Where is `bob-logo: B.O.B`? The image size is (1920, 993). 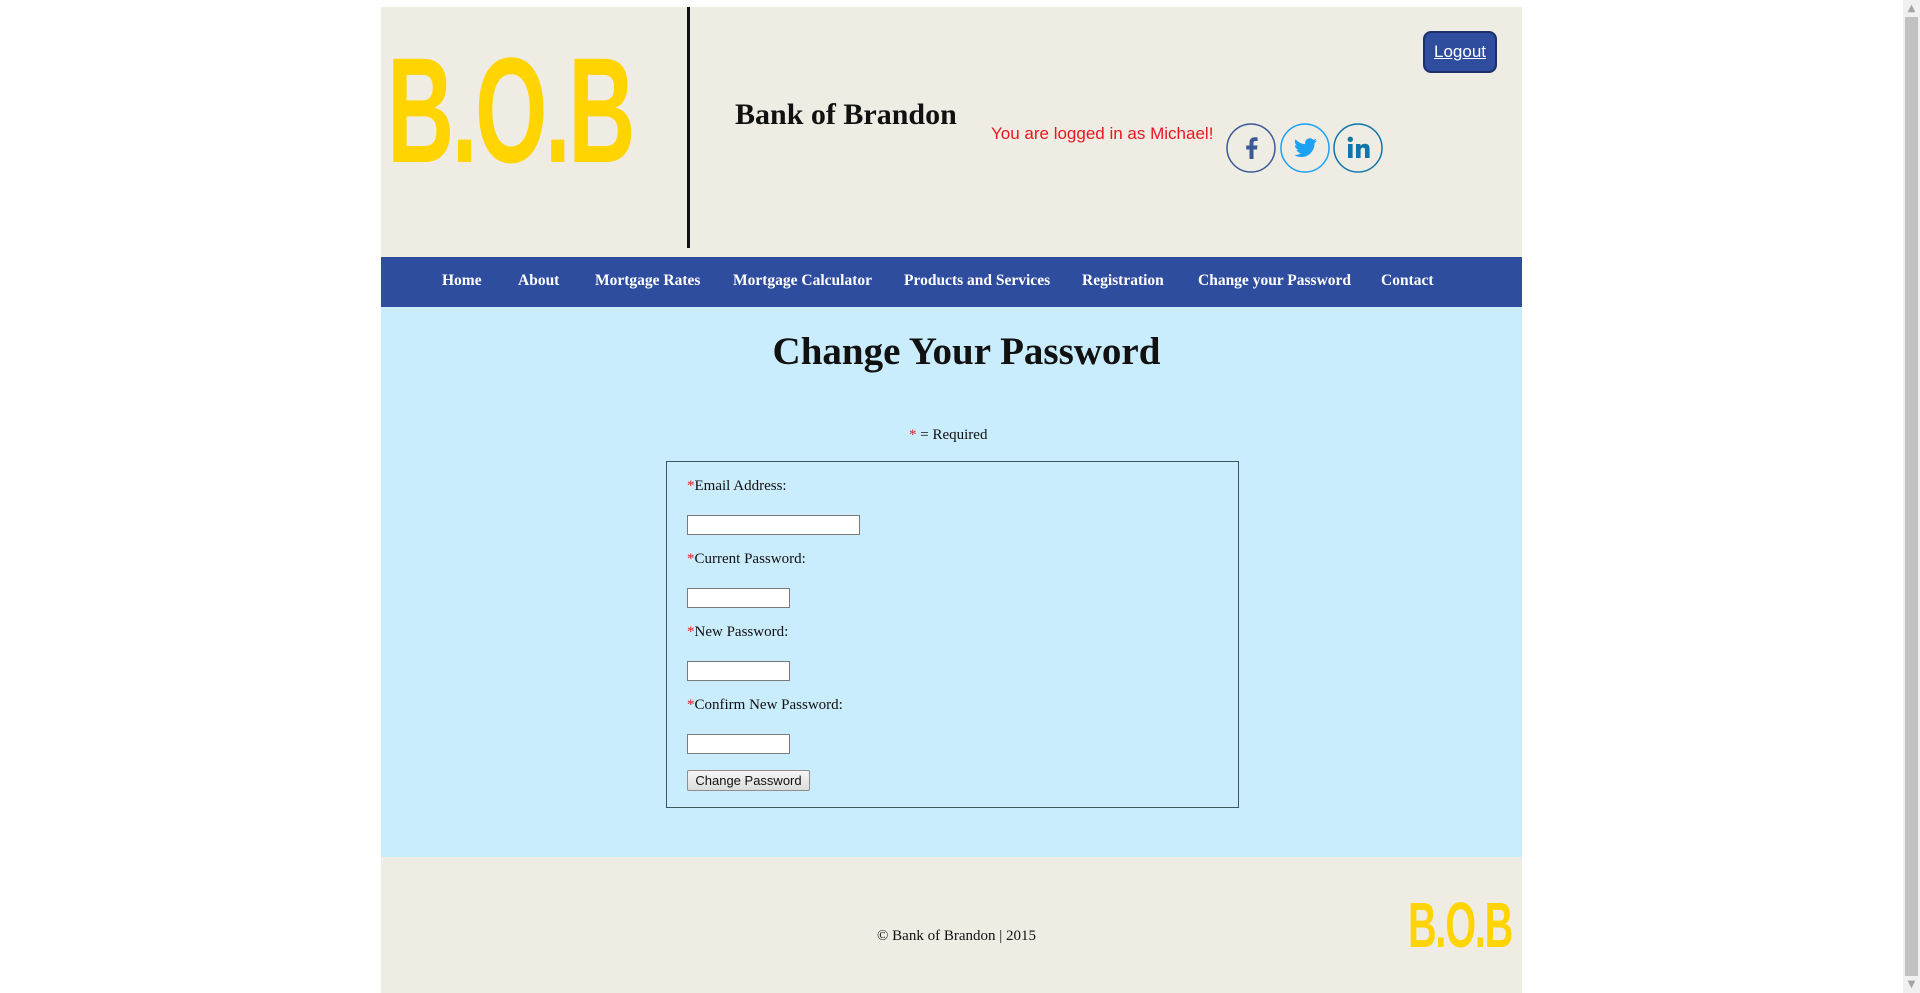 bob-logo: B.O.B is located at coordinates (512, 110).